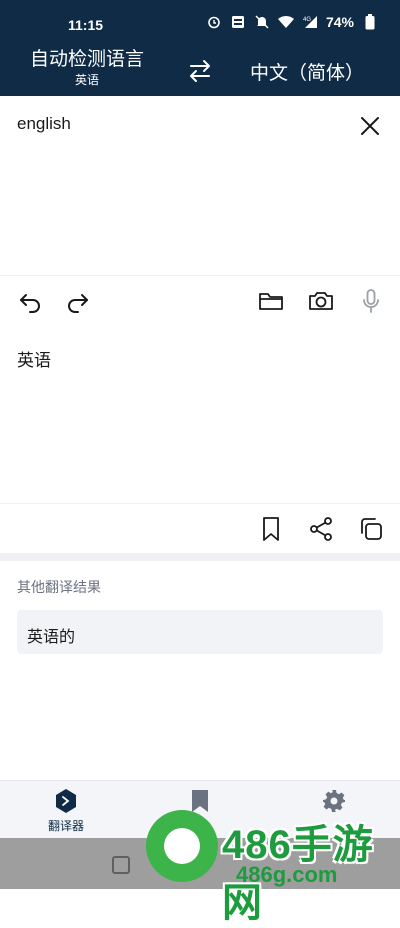 The width and height of the screenshot is (400, 928). I want to click on mute-icon, so click(262, 22).